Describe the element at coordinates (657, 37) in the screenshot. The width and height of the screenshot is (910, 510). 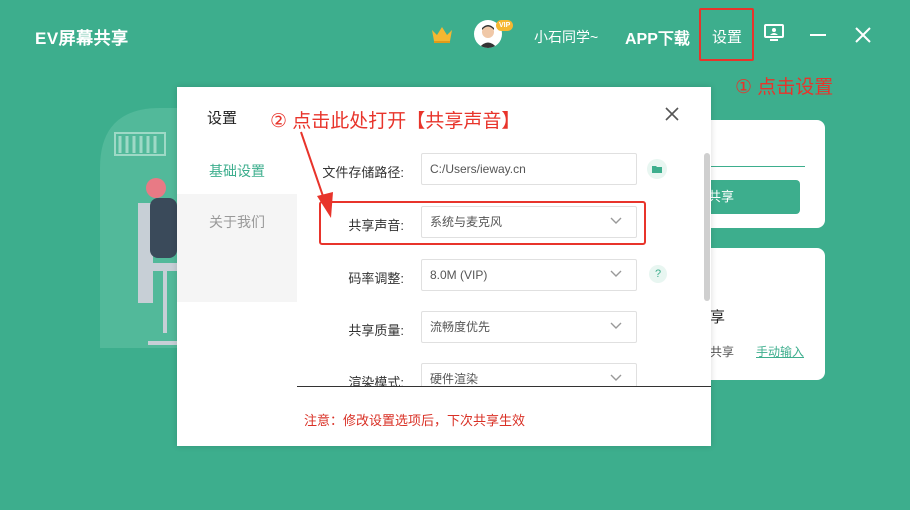
I see `app-download-link: APP下载` at that location.